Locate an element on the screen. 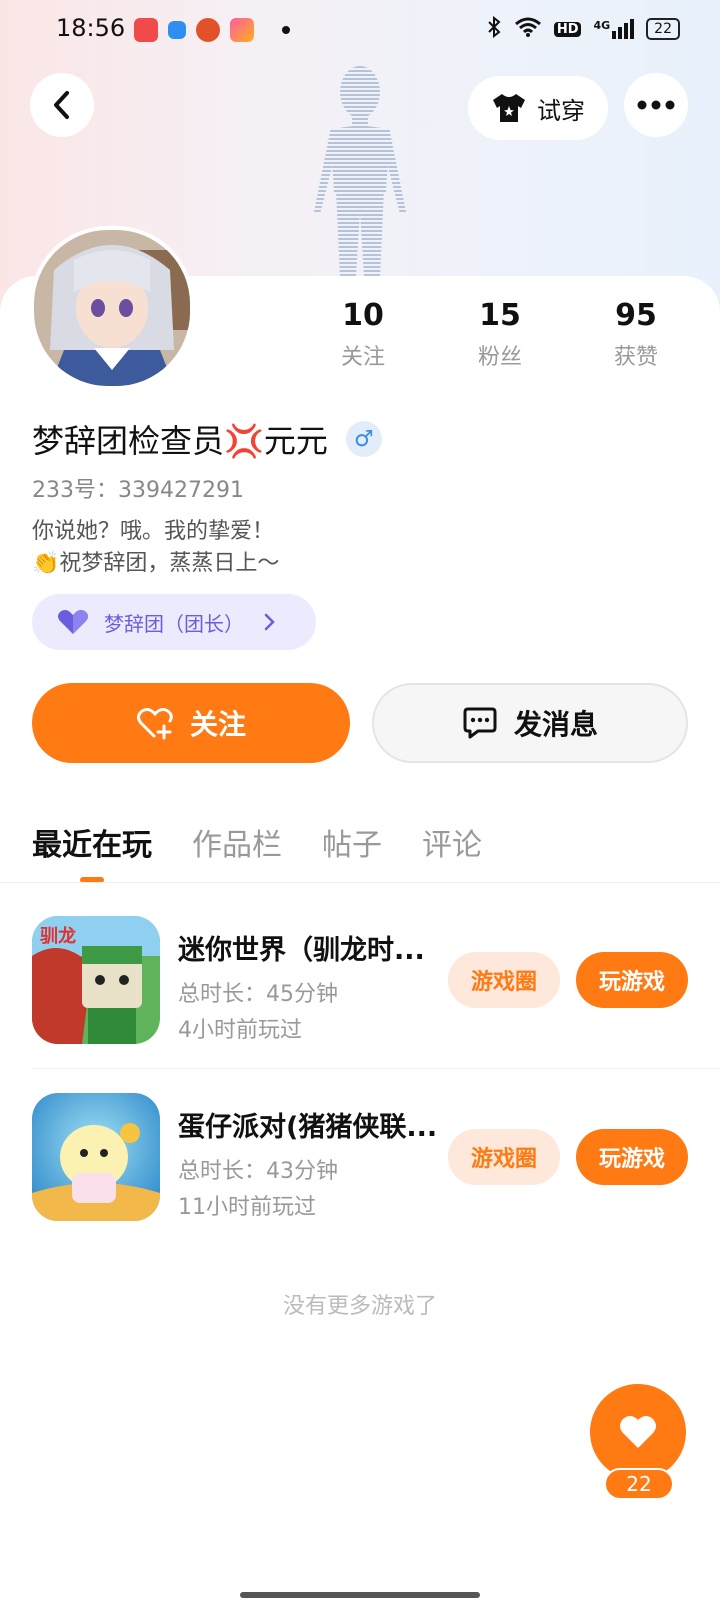 The height and width of the screenshot is (1612, 720). chat-bubble-icon is located at coordinates (480, 723).